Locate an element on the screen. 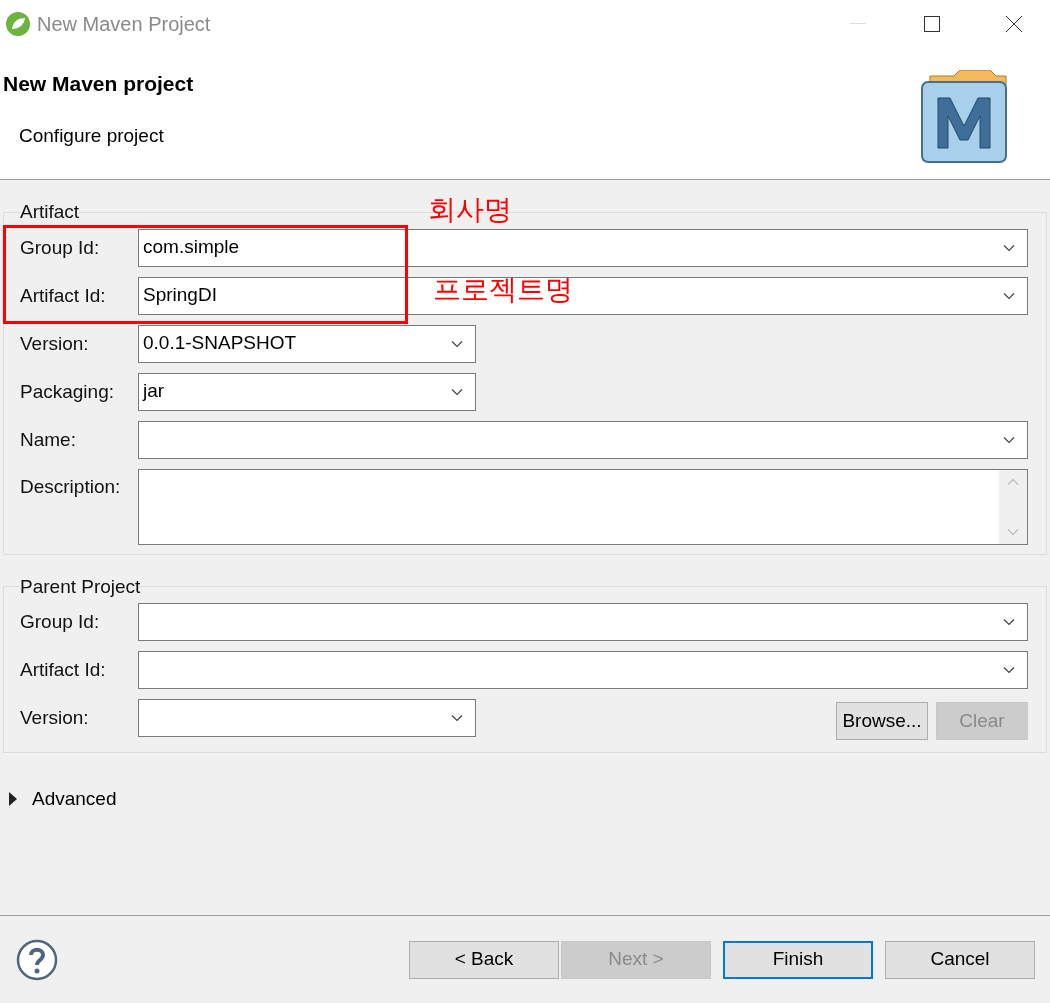 This screenshot has width=1050, height=1003. header-subtitle: Configure project is located at coordinates (91, 135).